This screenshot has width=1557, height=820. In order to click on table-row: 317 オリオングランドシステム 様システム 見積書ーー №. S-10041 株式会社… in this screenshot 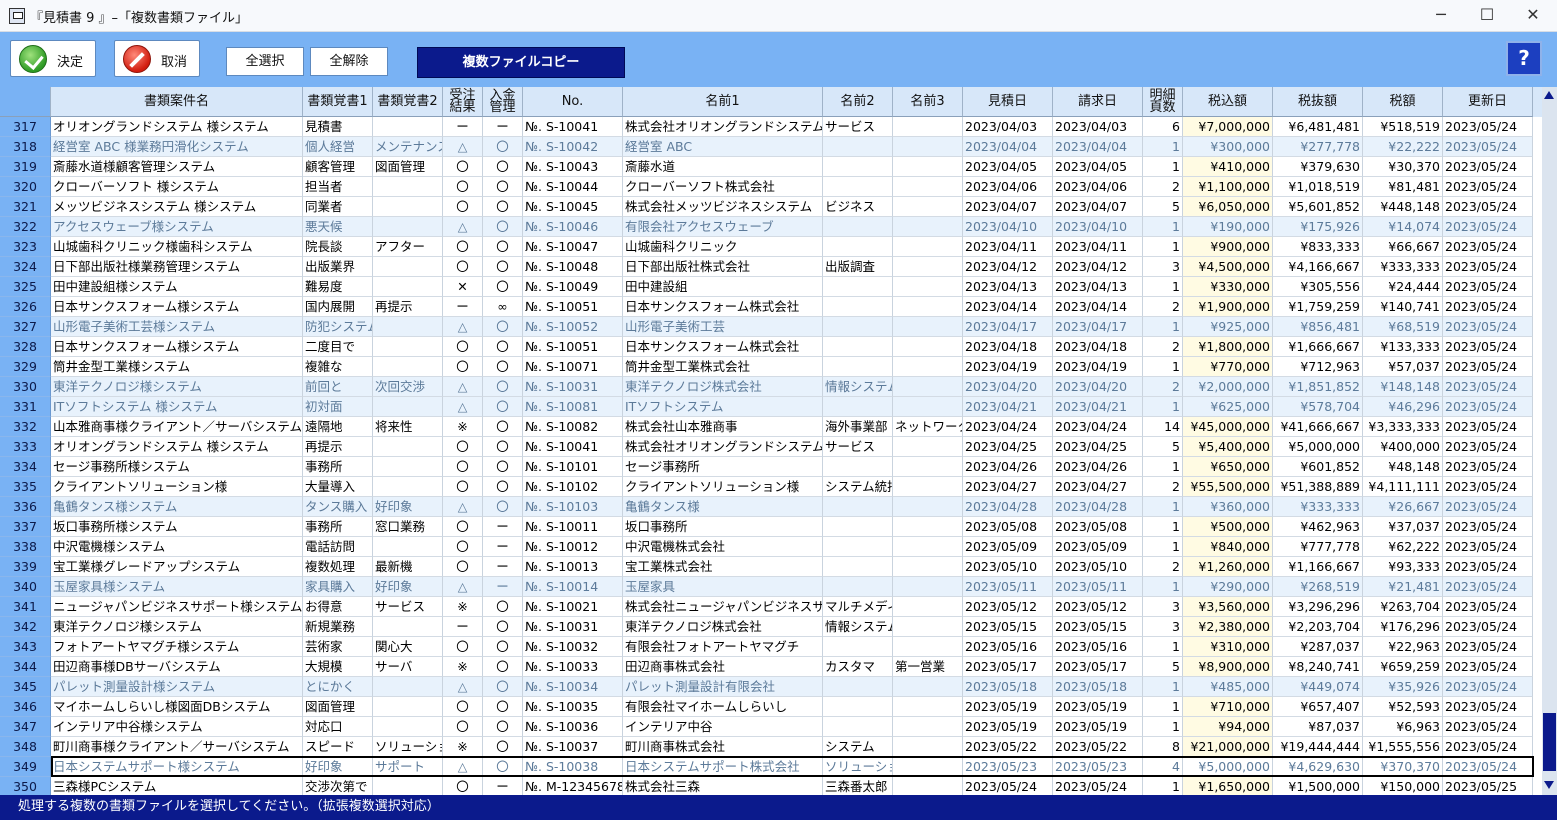, I will do `click(771, 127)`.